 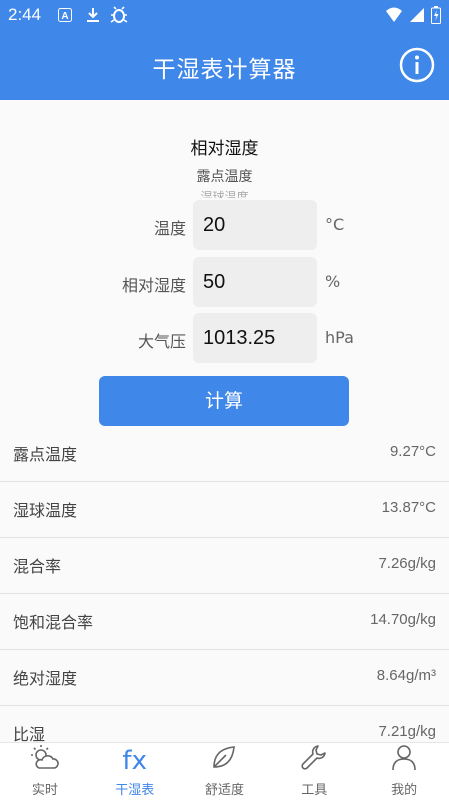 What do you see at coordinates (45, 678) in the screenshot?
I see `result-label: 绝对湿度` at bounding box center [45, 678].